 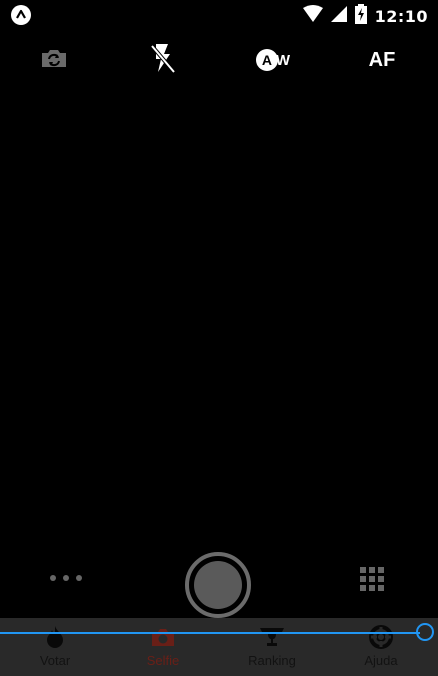 I want to click on nav-item-label: Selfie, so click(x=163, y=660).